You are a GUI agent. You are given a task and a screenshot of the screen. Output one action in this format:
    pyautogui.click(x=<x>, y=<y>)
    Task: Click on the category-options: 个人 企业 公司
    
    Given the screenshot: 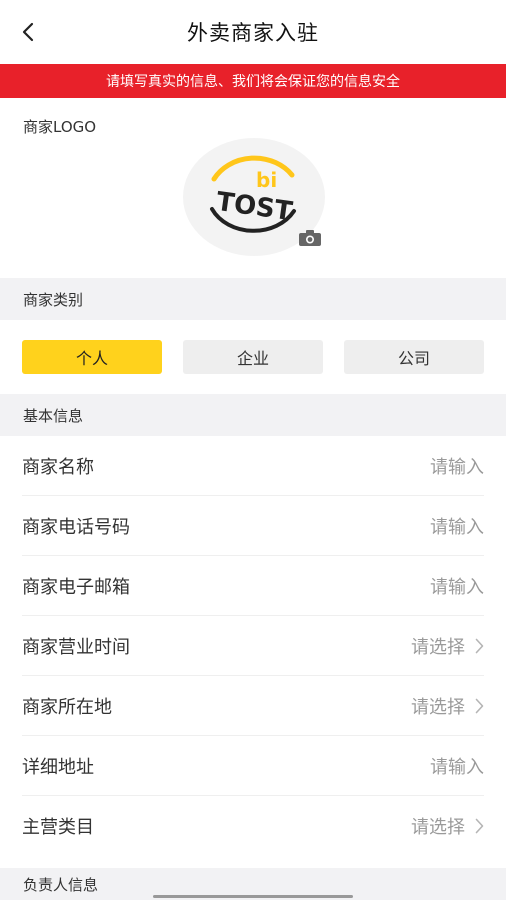 What is the action you would take?
    pyautogui.click(x=253, y=357)
    